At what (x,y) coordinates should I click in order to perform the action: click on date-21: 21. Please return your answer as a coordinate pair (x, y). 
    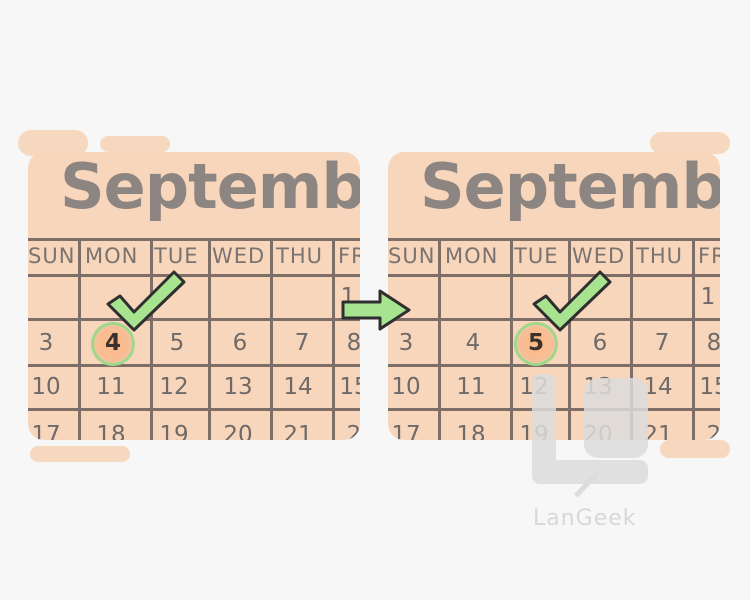
    Looking at the image, I should click on (298, 431).